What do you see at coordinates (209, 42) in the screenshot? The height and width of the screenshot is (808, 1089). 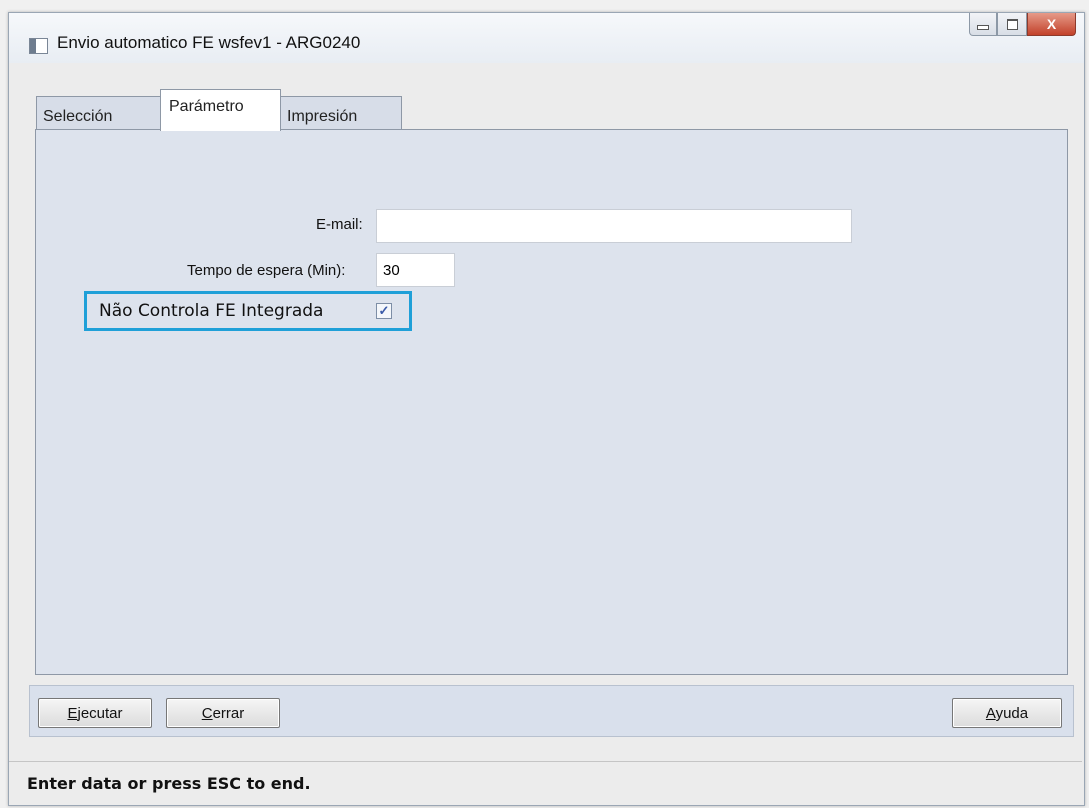 I see `window-title: Envio automatico FE wsfev1 - ARG0240` at bounding box center [209, 42].